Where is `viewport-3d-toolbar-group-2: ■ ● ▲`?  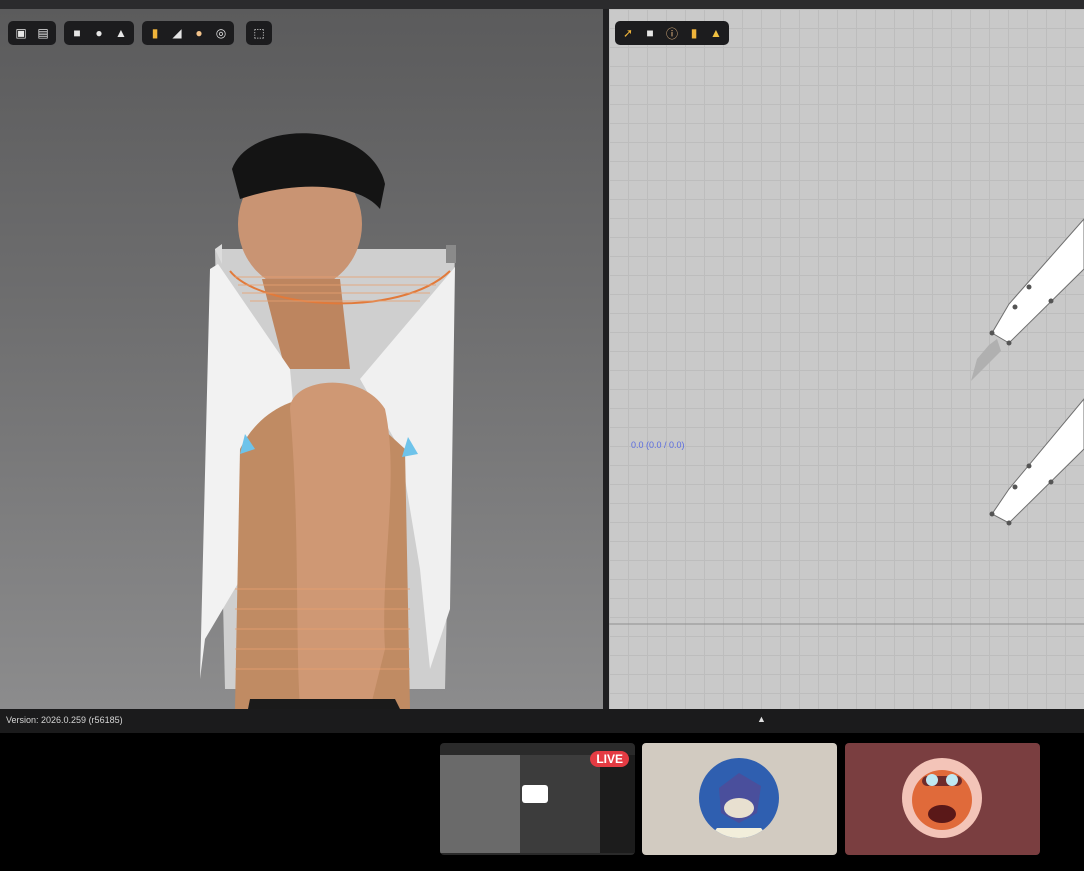
viewport-3d-toolbar-group-2: ■ ● ▲ is located at coordinates (99, 33).